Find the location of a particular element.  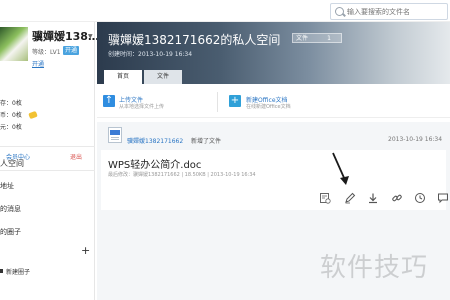

created-date: 创建时间：2013-10-19 16:34 is located at coordinates (150, 54).